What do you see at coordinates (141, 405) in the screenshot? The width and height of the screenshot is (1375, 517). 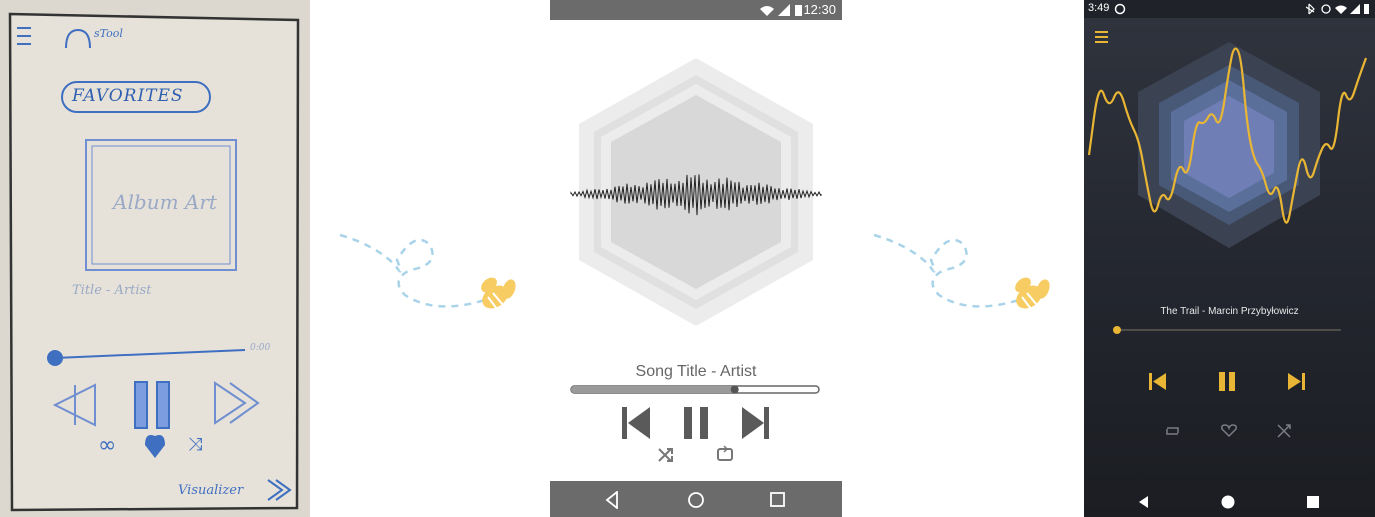 I see `sketch-pause-icon` at bounding box center [141, 405].